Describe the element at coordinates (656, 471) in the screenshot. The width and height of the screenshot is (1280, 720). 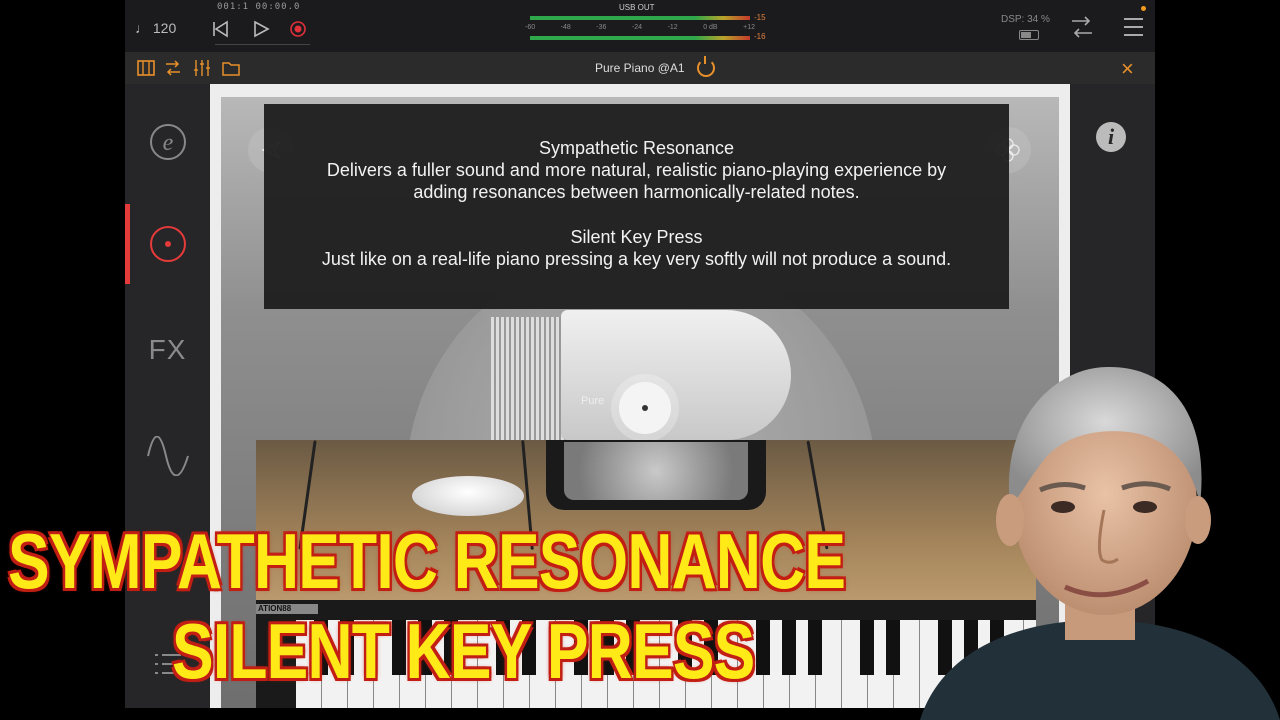
I see `ipad-screen` at that location.